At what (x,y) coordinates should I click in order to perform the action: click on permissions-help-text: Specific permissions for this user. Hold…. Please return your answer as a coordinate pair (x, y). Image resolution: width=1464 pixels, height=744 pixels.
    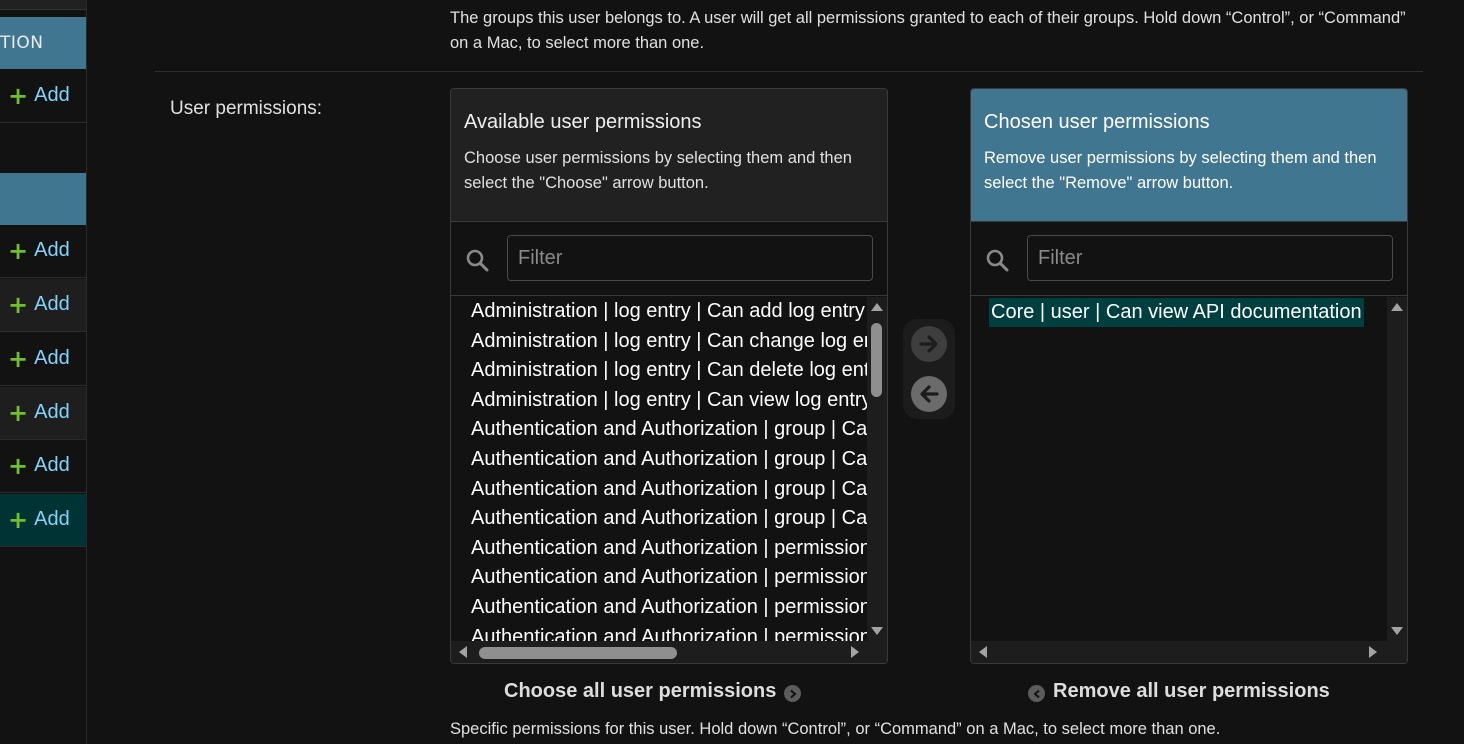
    Looking at the image, I should click on (835, 729).